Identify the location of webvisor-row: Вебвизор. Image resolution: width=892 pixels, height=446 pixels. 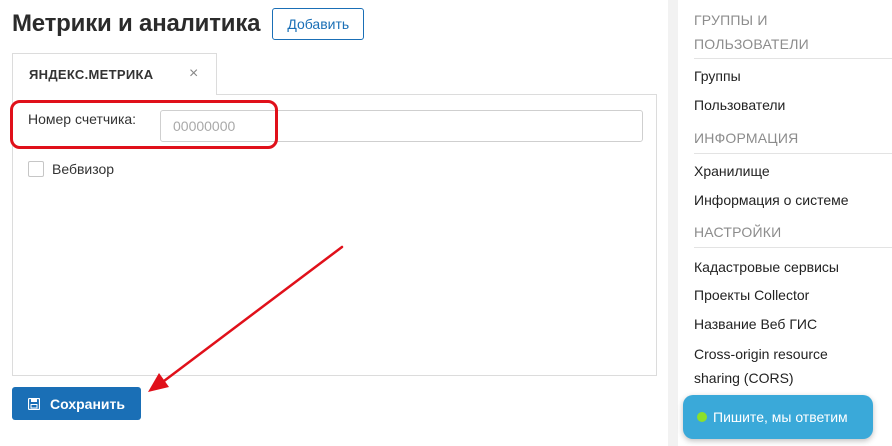
(71, 169).